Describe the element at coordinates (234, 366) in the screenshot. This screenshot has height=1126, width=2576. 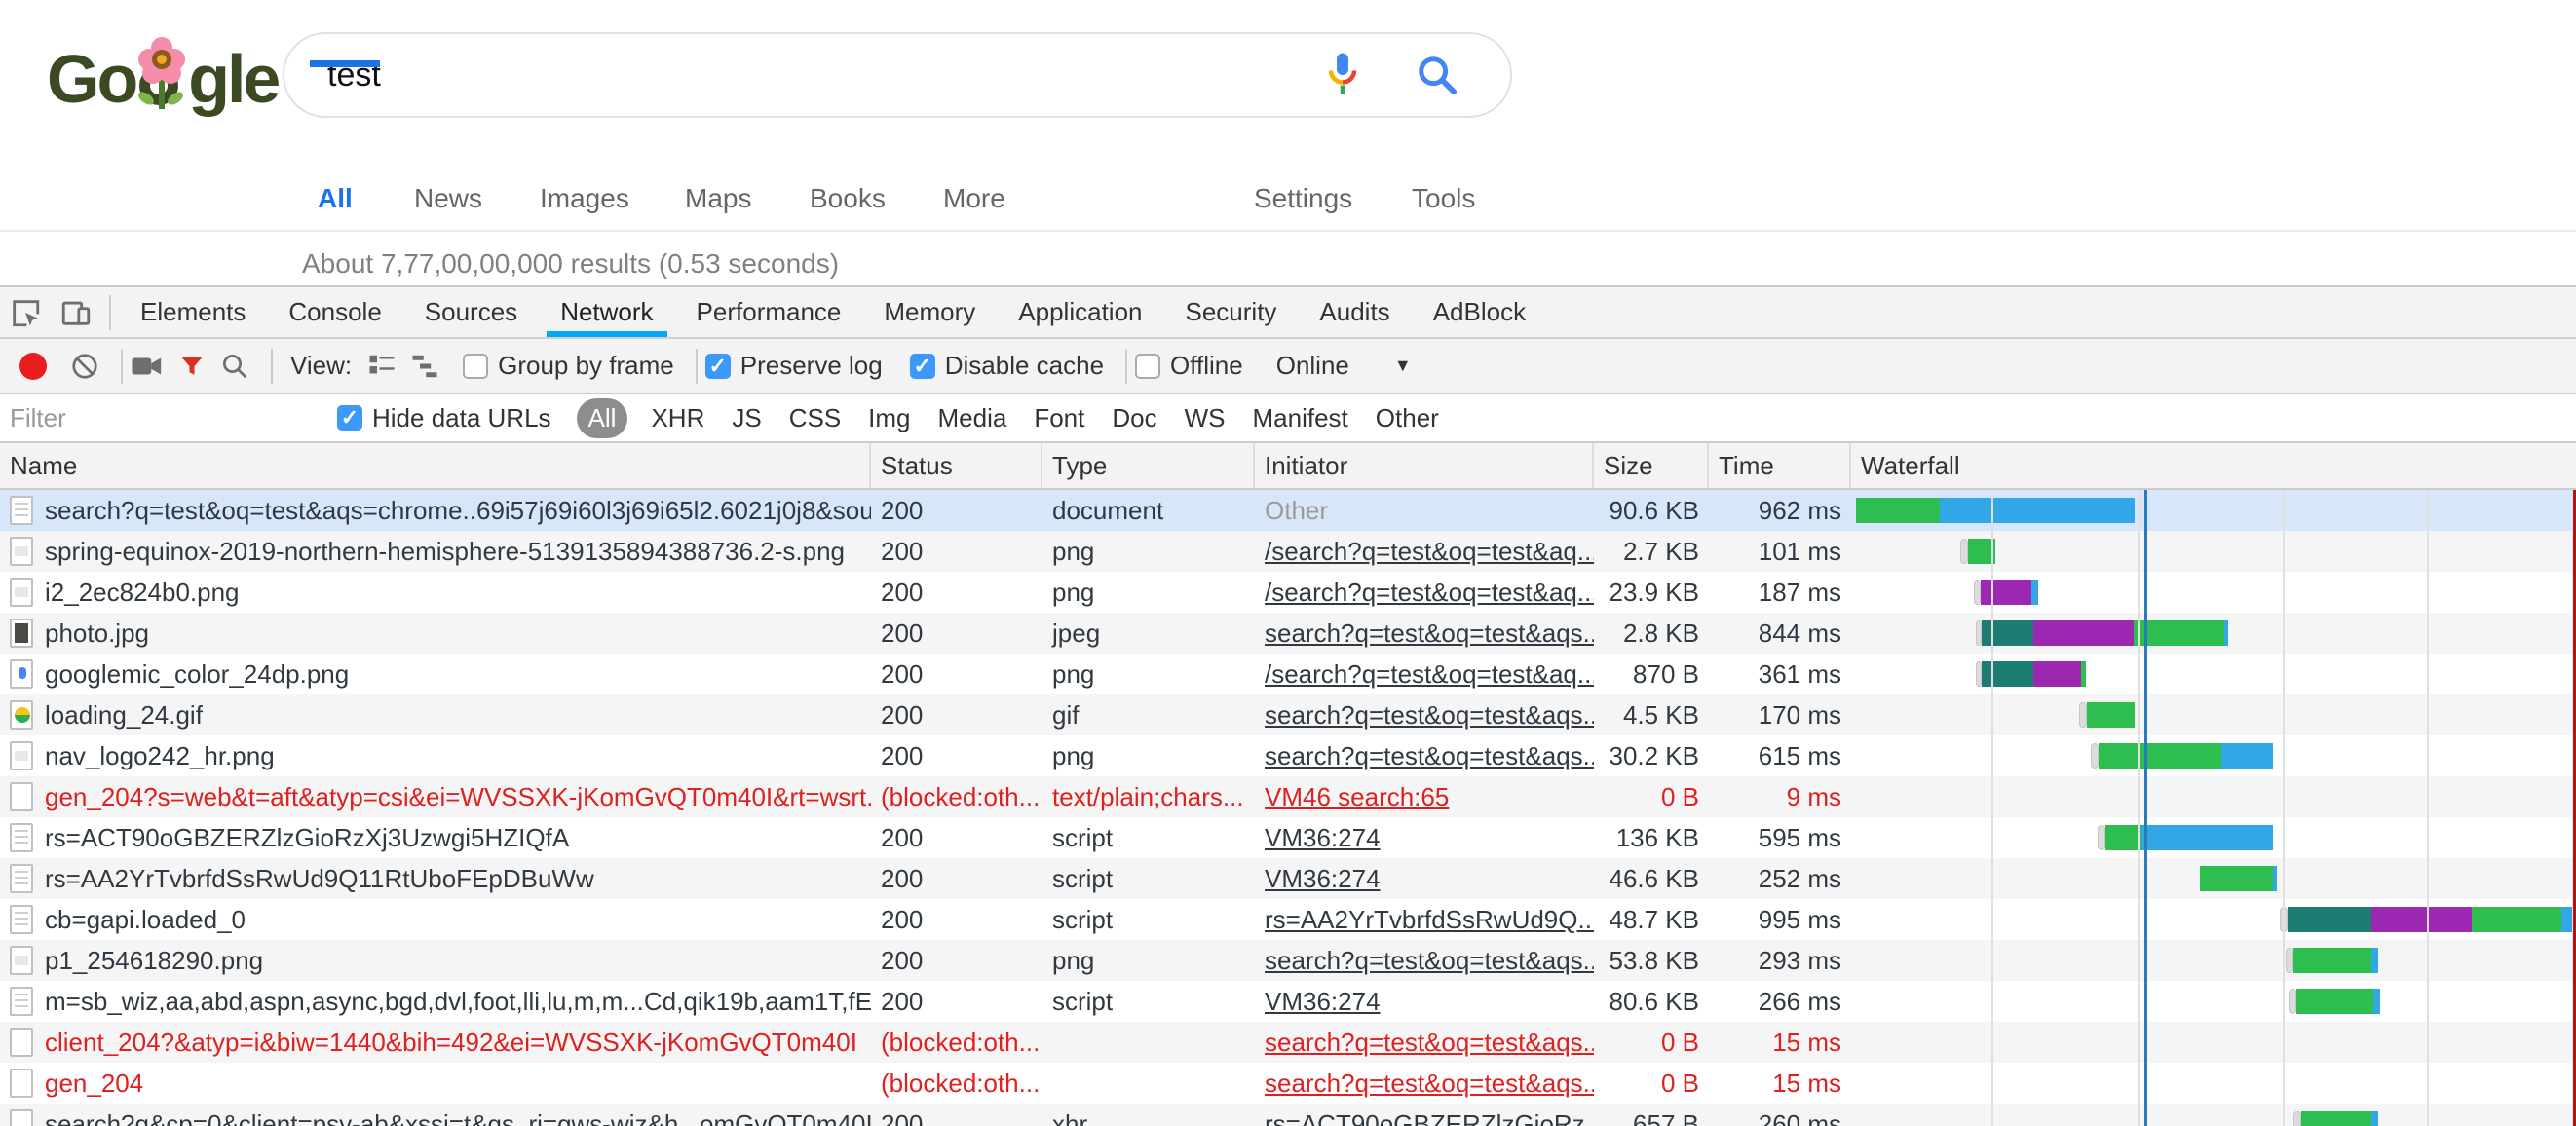
I see `search-requests-icon` at that location.